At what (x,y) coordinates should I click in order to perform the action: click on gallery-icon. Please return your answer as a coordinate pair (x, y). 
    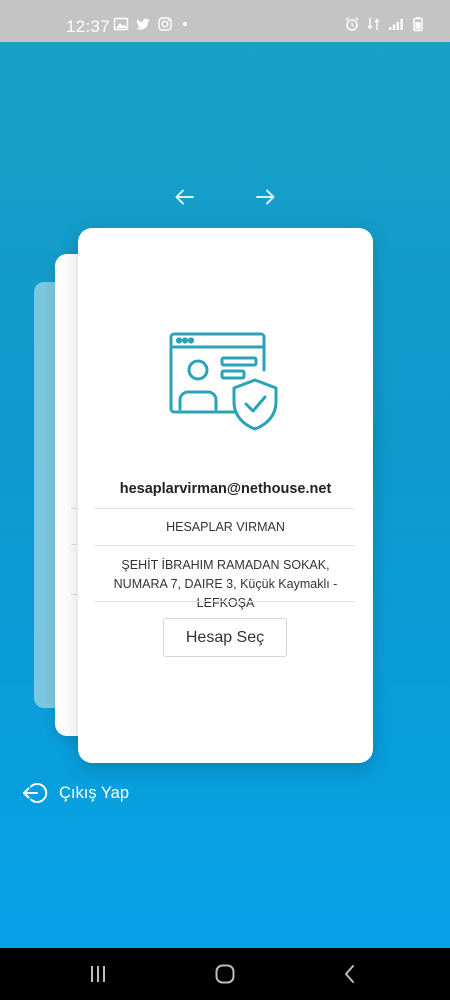
    Looking at the image, I should click on (121, 24).